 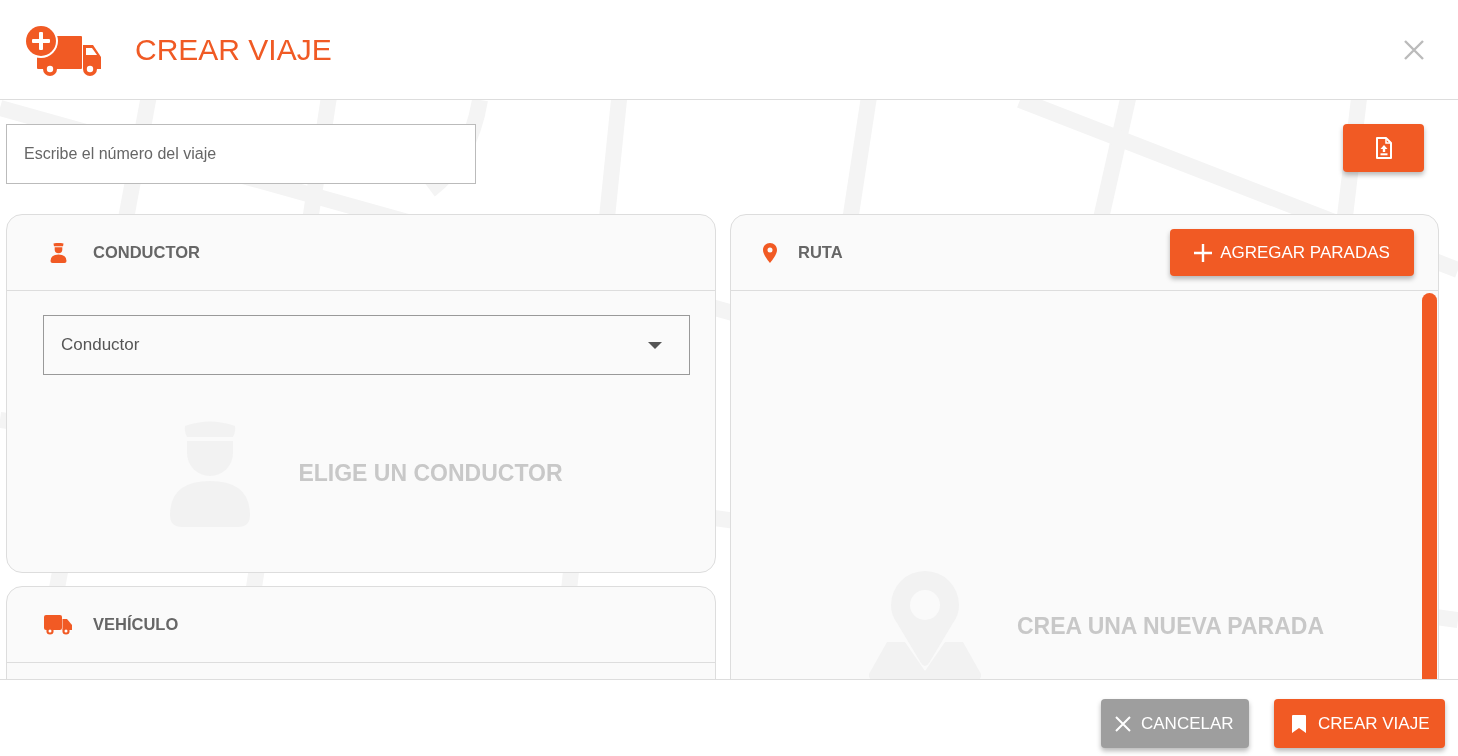 I want to click on panel-title: CONDUCTOR, so click(x=146, y=253).